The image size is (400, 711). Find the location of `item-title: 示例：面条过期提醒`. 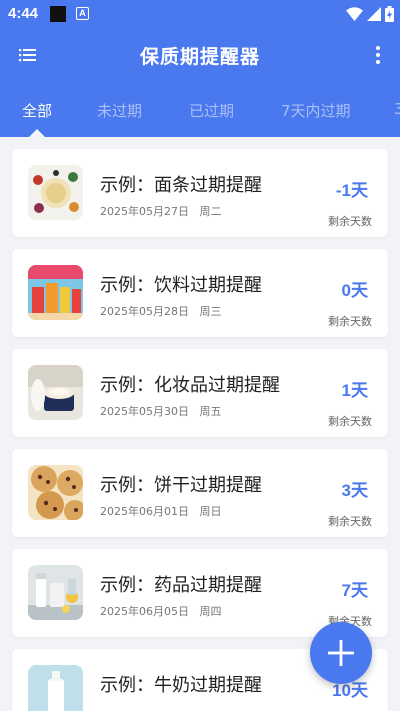

item-title: 示例：面条过期提醒 is located at coordinates (181, 185).